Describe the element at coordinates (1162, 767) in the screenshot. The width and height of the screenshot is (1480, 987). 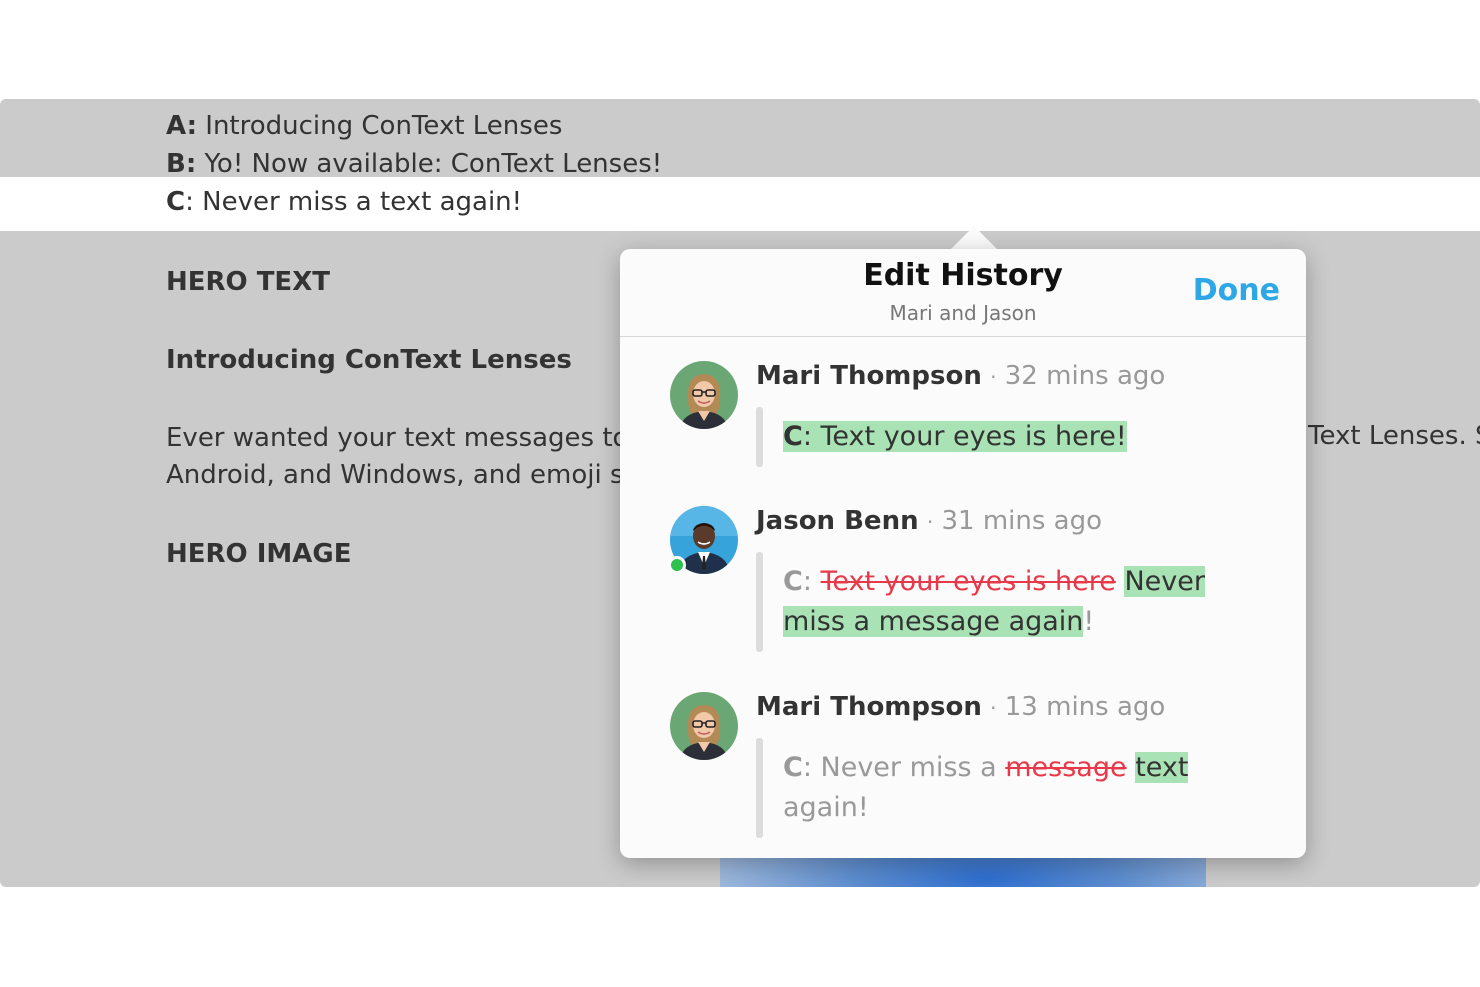
I see `added-text: text` at that location.